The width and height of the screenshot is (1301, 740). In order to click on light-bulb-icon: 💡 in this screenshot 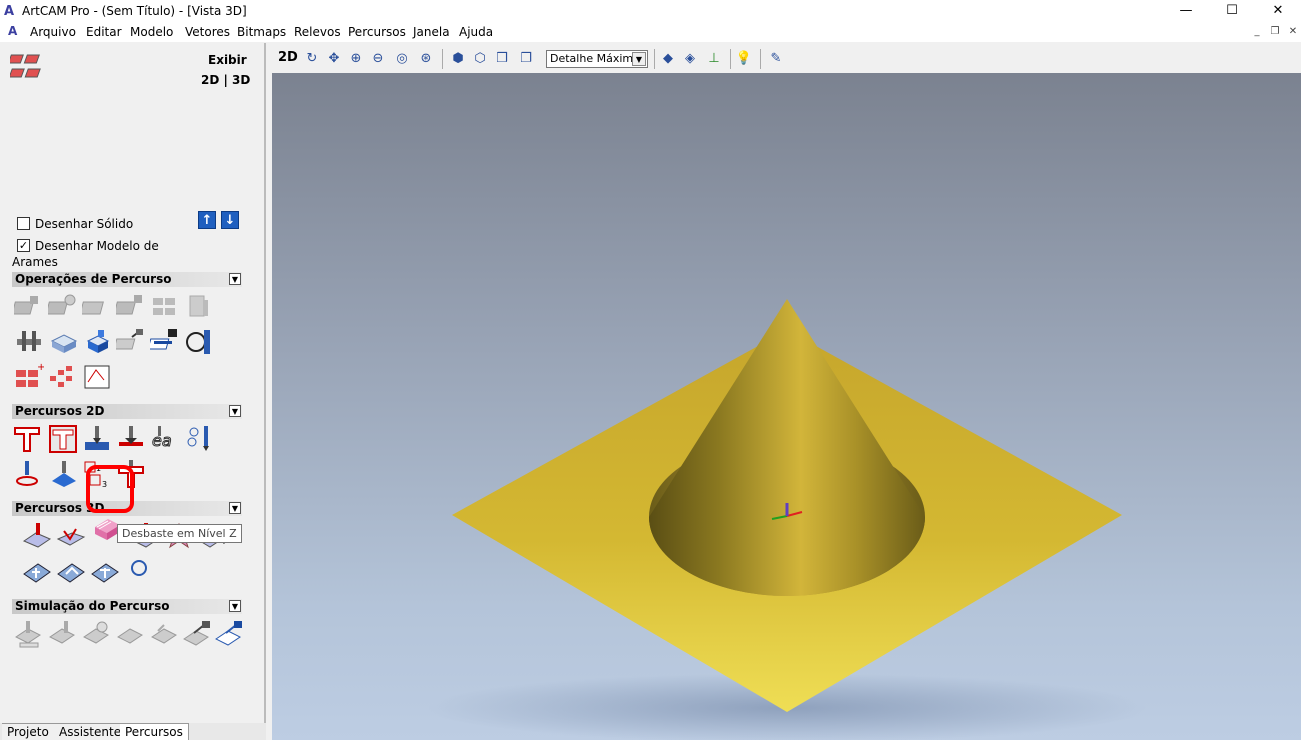, I will do `click(744, 59)`.